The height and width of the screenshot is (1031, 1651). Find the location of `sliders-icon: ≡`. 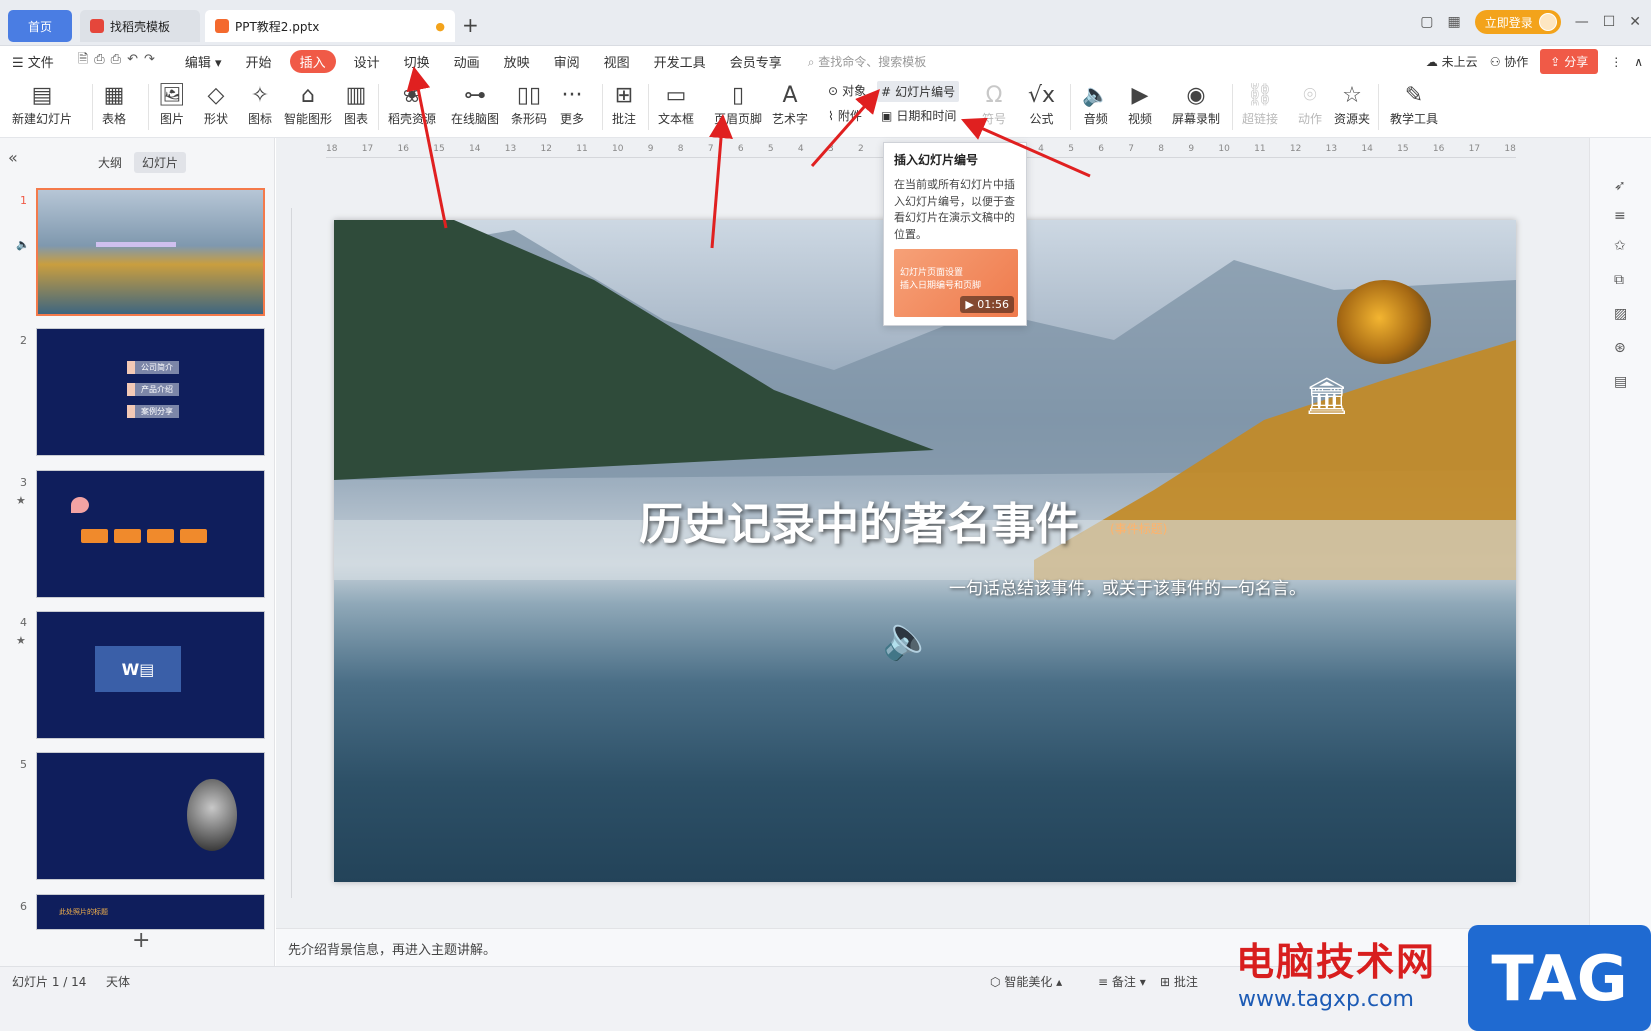

sliders-icon: ≡ is located at coordinates (1620, 216).